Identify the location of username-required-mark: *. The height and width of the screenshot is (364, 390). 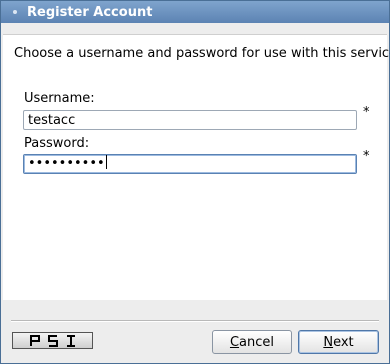
(366, 112).